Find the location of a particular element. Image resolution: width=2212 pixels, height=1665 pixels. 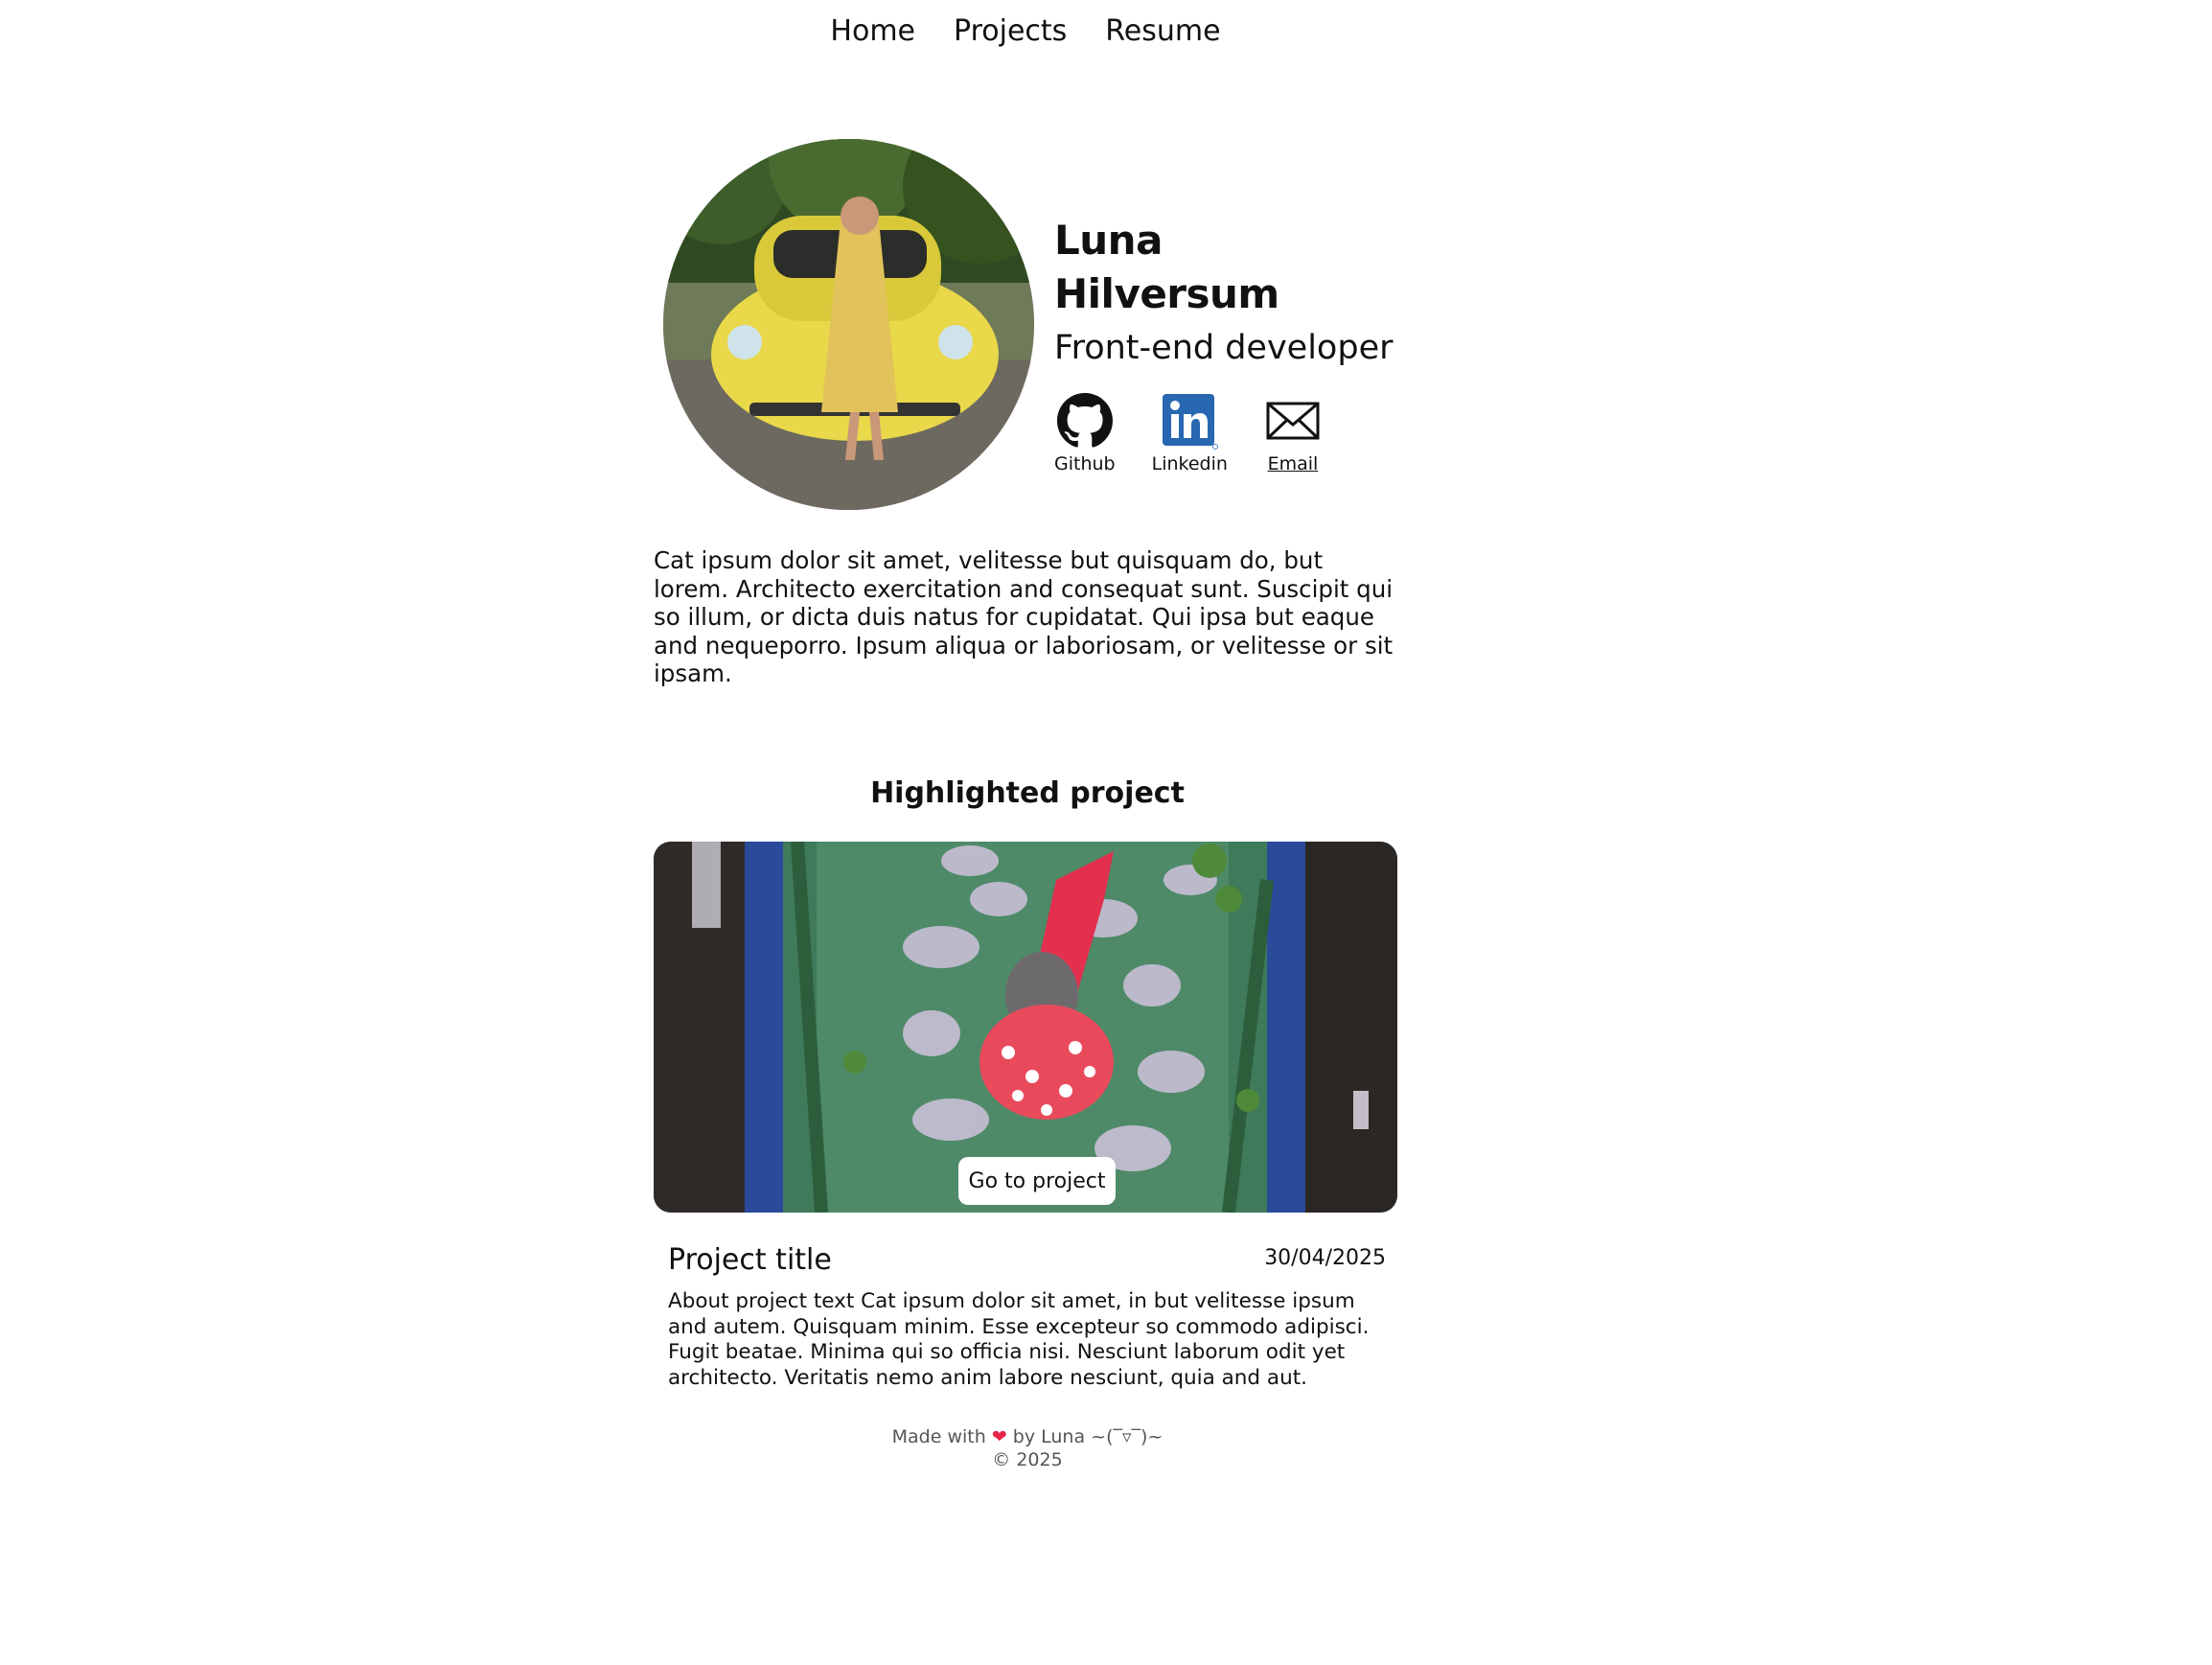

go-to-project-button: Go to project is located at coordinates (1037, 1181).